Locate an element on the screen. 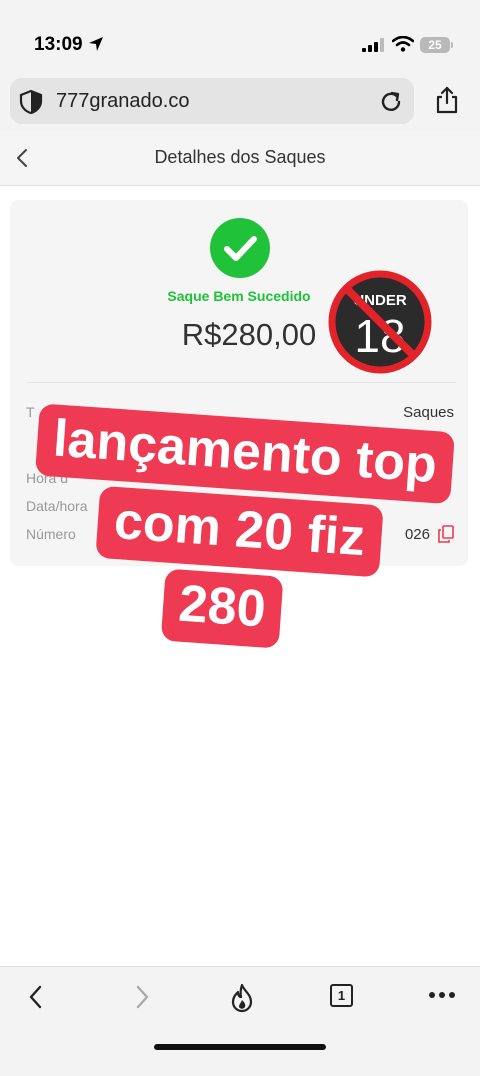  forward-icon is located at coordinates (142, 997).